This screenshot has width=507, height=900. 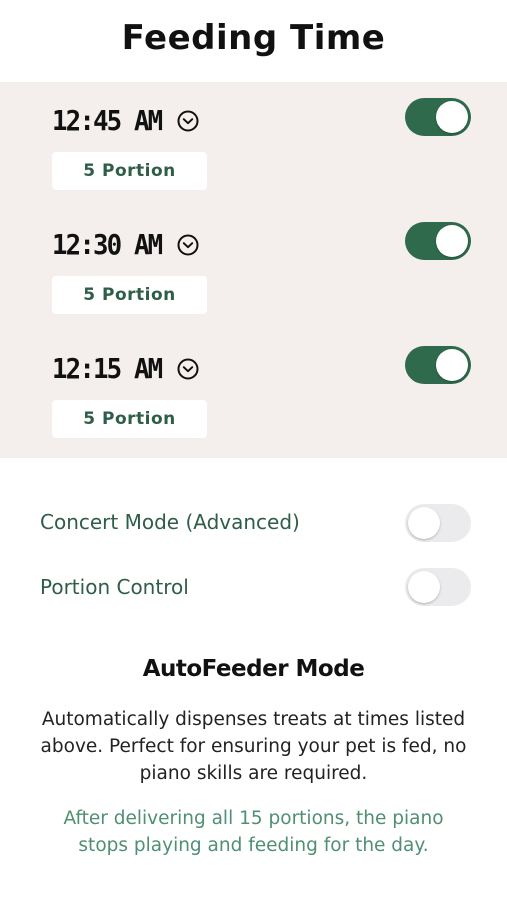 I want to click on feeding-time: 12:30 AM, so click(x=107, y=244).